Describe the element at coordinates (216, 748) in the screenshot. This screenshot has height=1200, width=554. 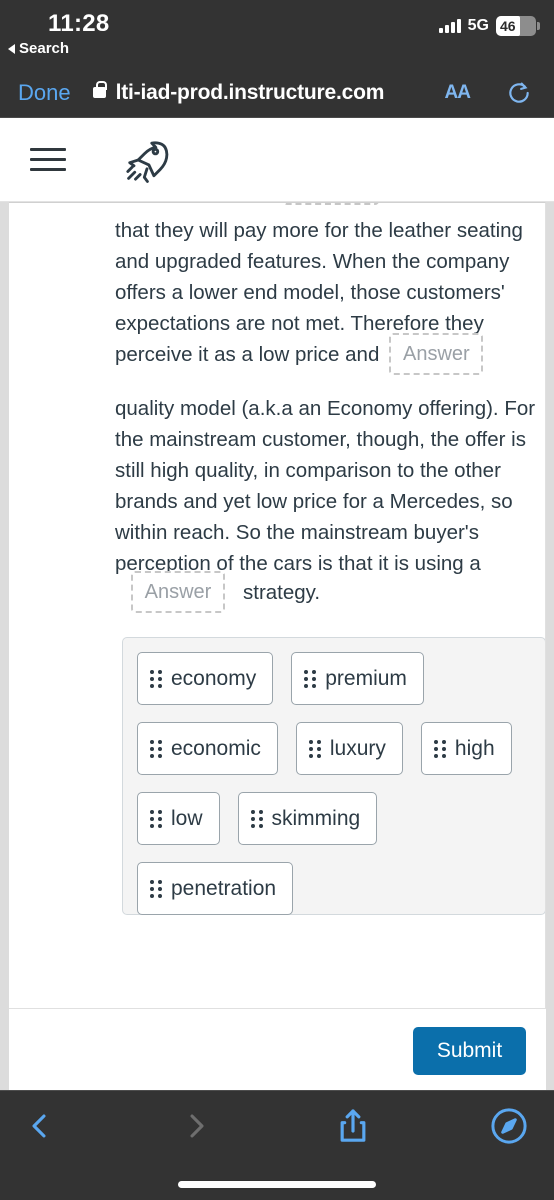
I see `answer-chip-label: economic` at that location.